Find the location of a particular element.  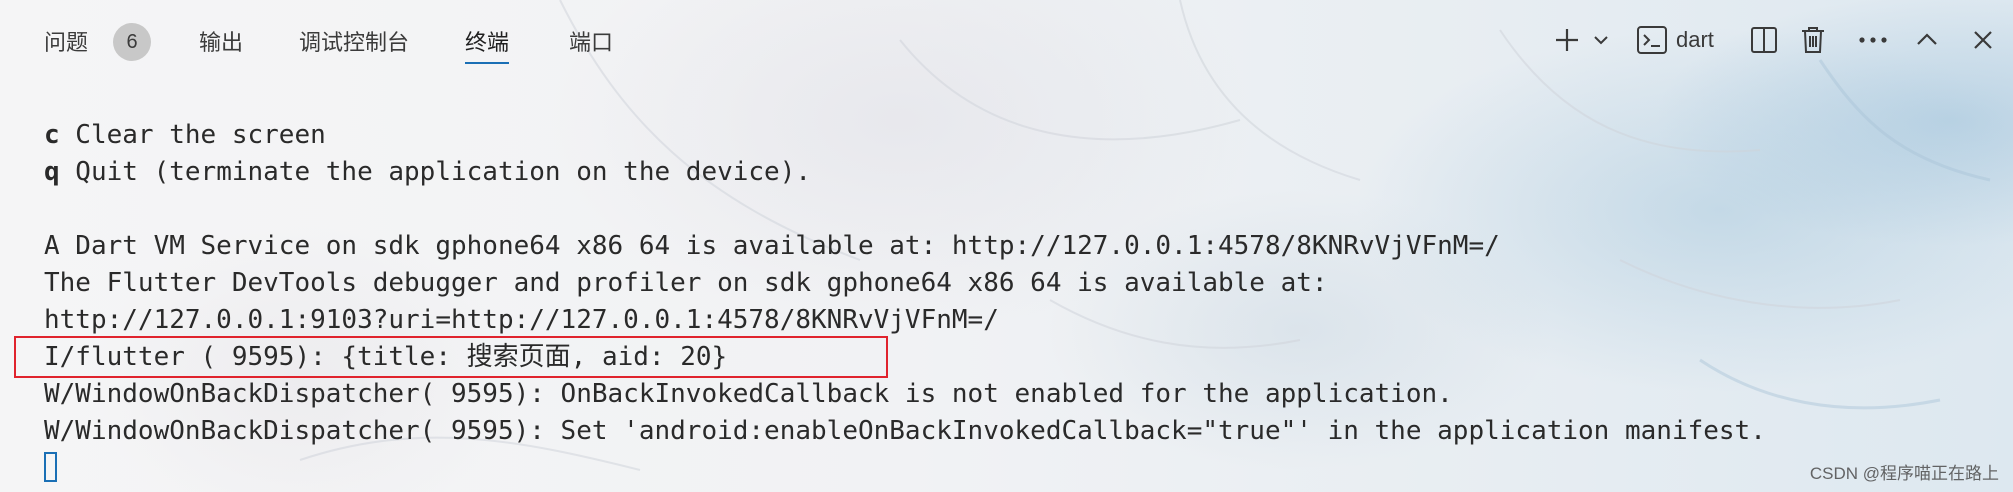

trash-icon is located at coordinates (1813, 40).